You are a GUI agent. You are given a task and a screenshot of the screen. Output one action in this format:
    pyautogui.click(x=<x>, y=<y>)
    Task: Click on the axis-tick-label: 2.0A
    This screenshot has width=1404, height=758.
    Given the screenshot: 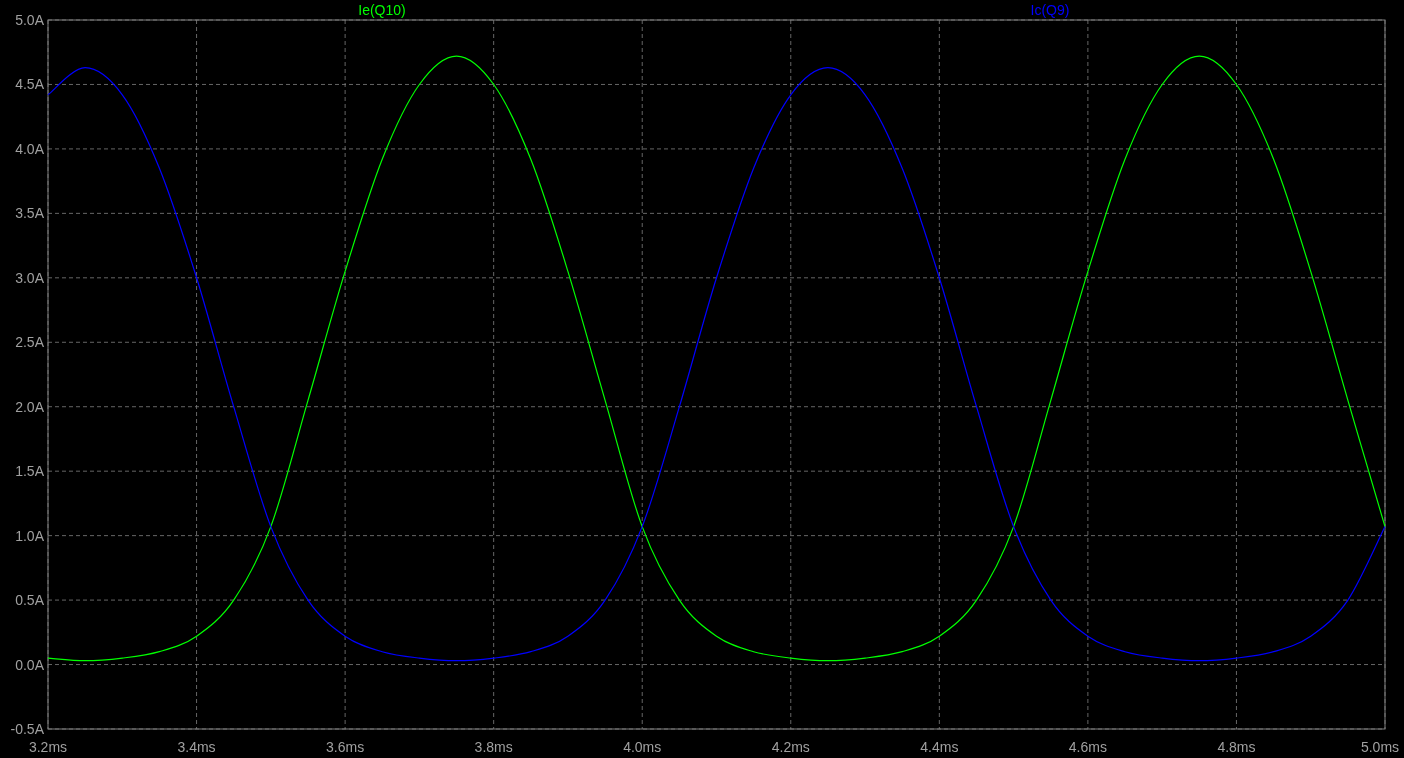 What is the action you would take?
    pyautogui.click(x=29, y=406)
    